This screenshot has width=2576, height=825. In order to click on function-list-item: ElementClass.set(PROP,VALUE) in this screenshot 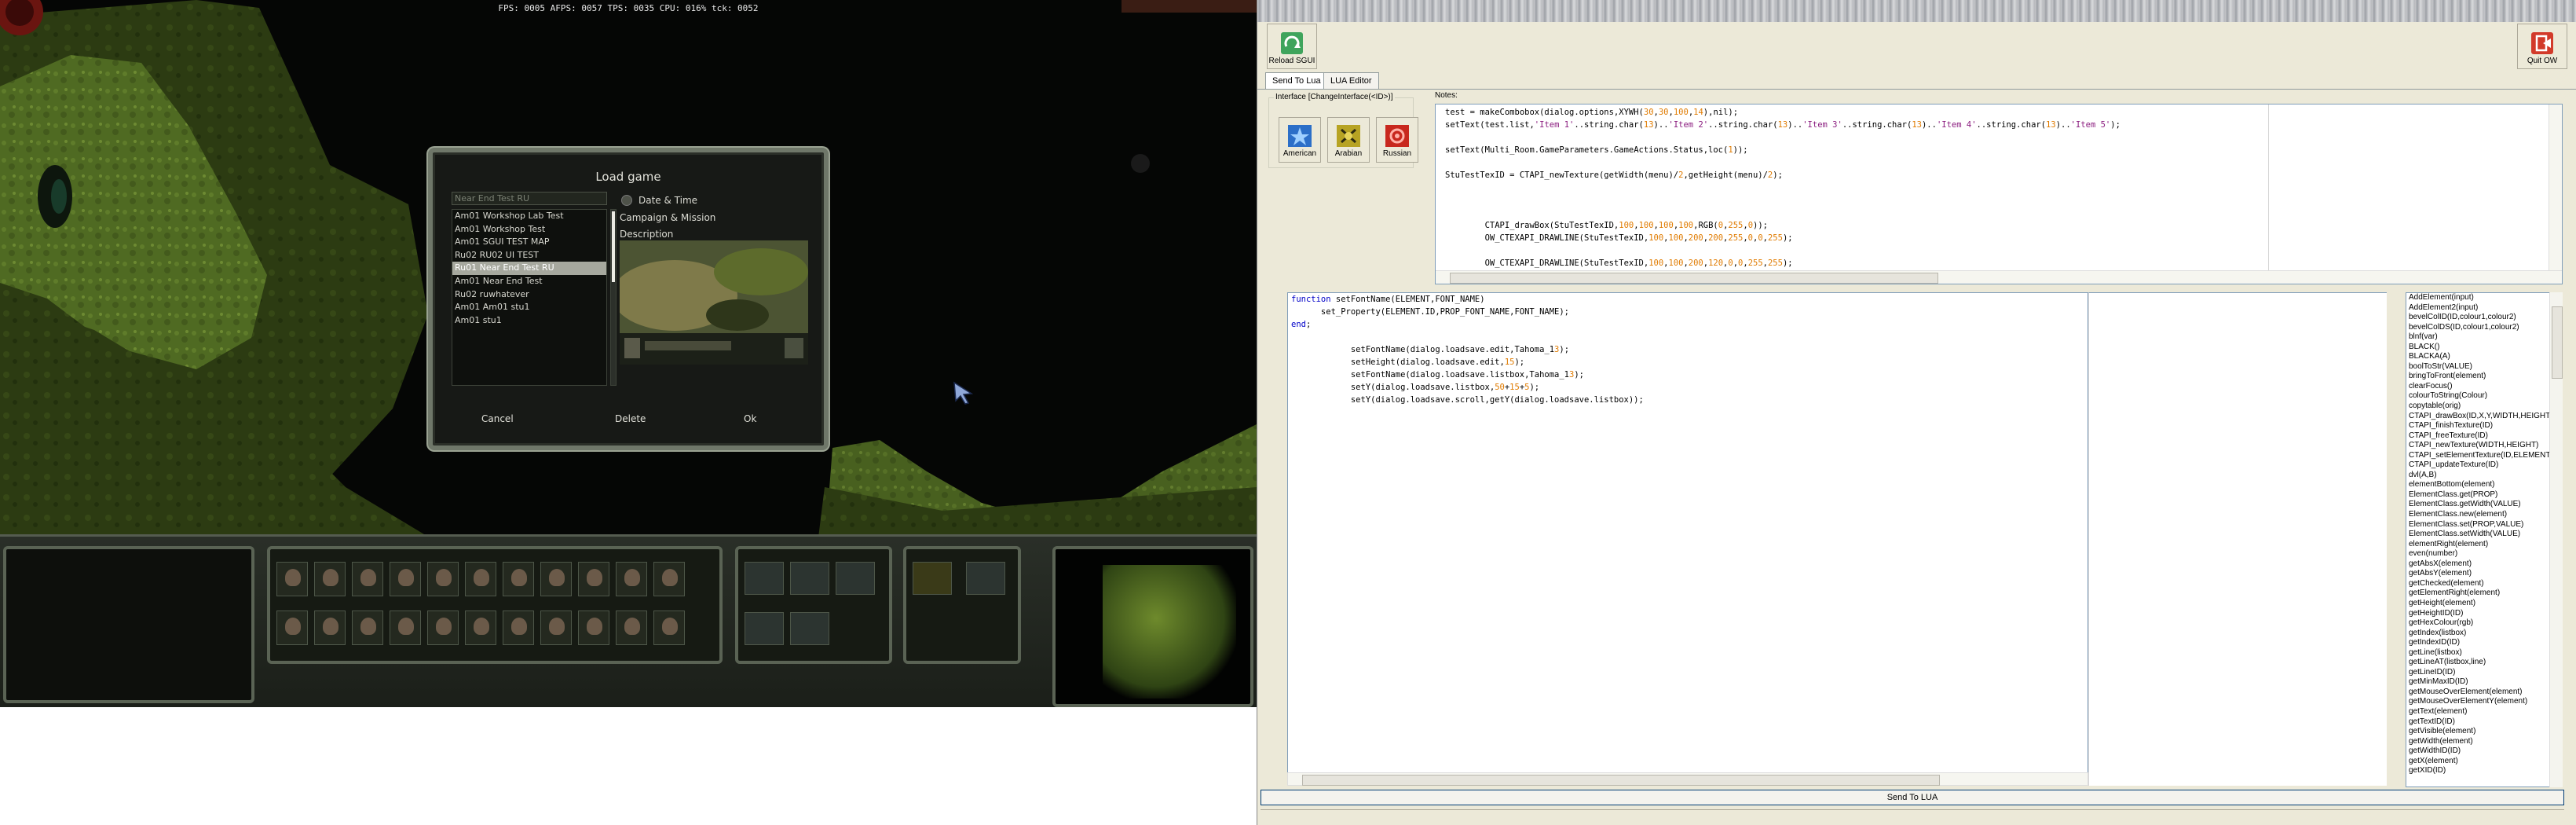, I will do `click(2484, 525)`.